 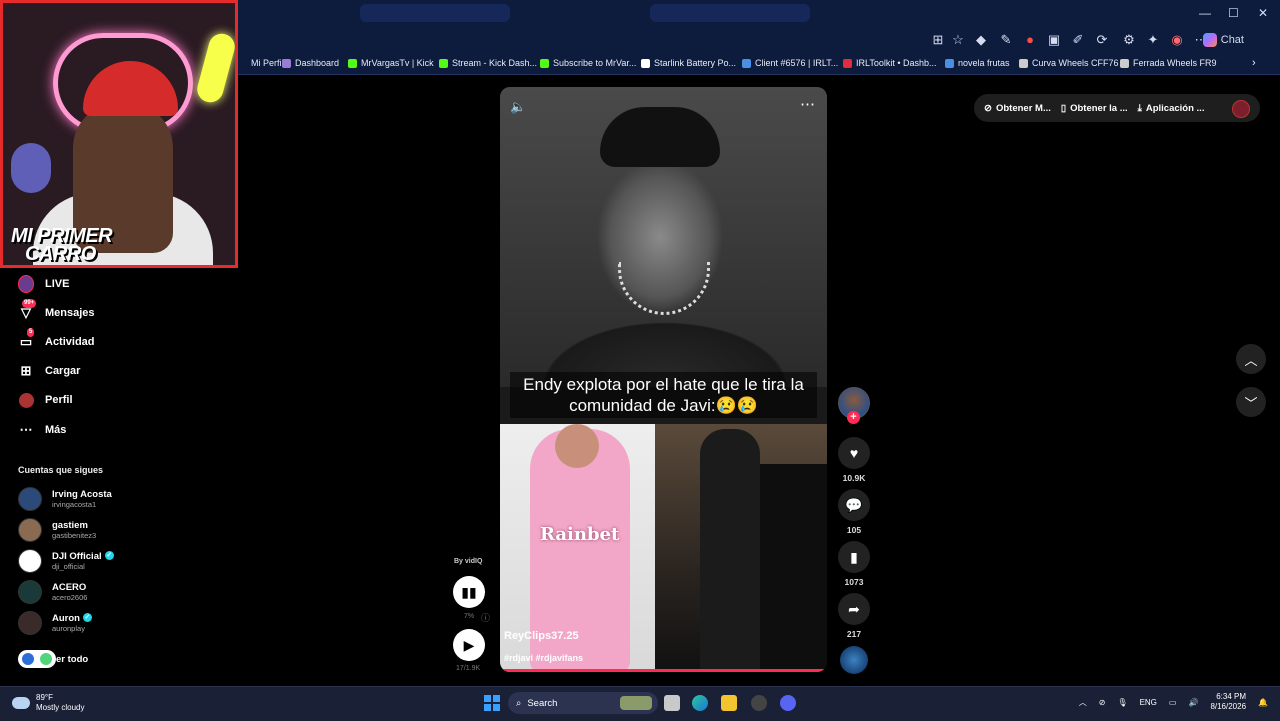 What do you see at coordinates (854, 453) in the screenshot?
I see `heart-icon: ♥` at bounding box center [854, 453].